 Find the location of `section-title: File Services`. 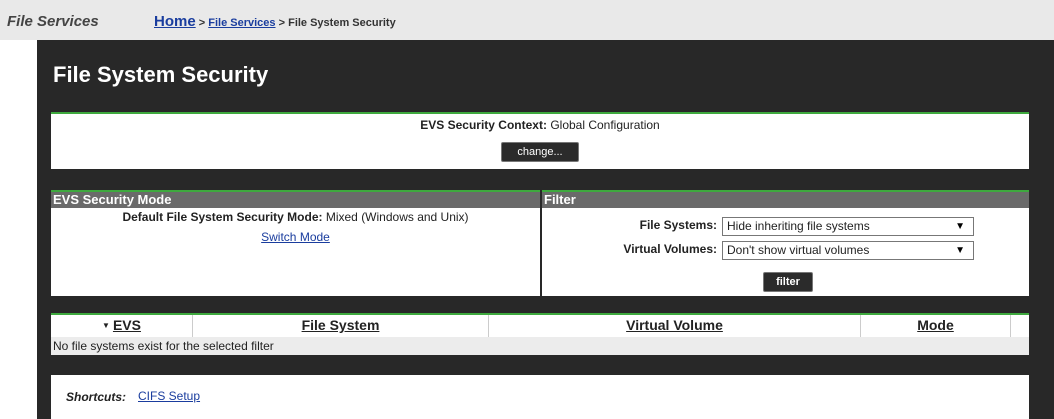

section-title: File Services is located at coordinates (53, 21).